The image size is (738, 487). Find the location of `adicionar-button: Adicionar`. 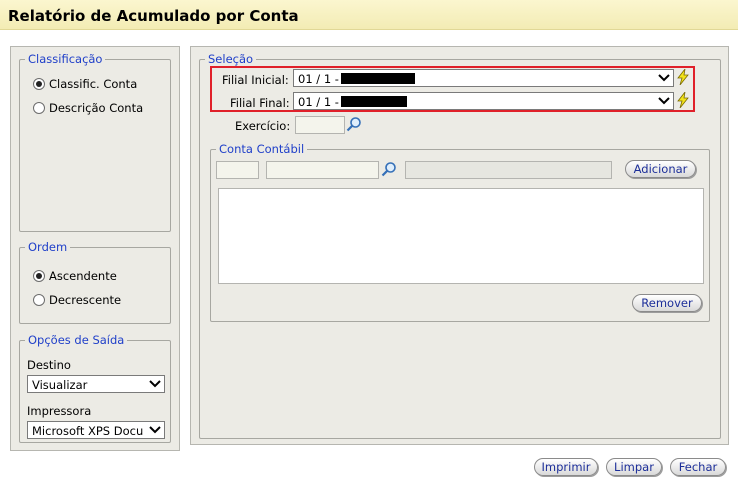

adicionar-button: Adicionar is located at coordinates (660, 169).